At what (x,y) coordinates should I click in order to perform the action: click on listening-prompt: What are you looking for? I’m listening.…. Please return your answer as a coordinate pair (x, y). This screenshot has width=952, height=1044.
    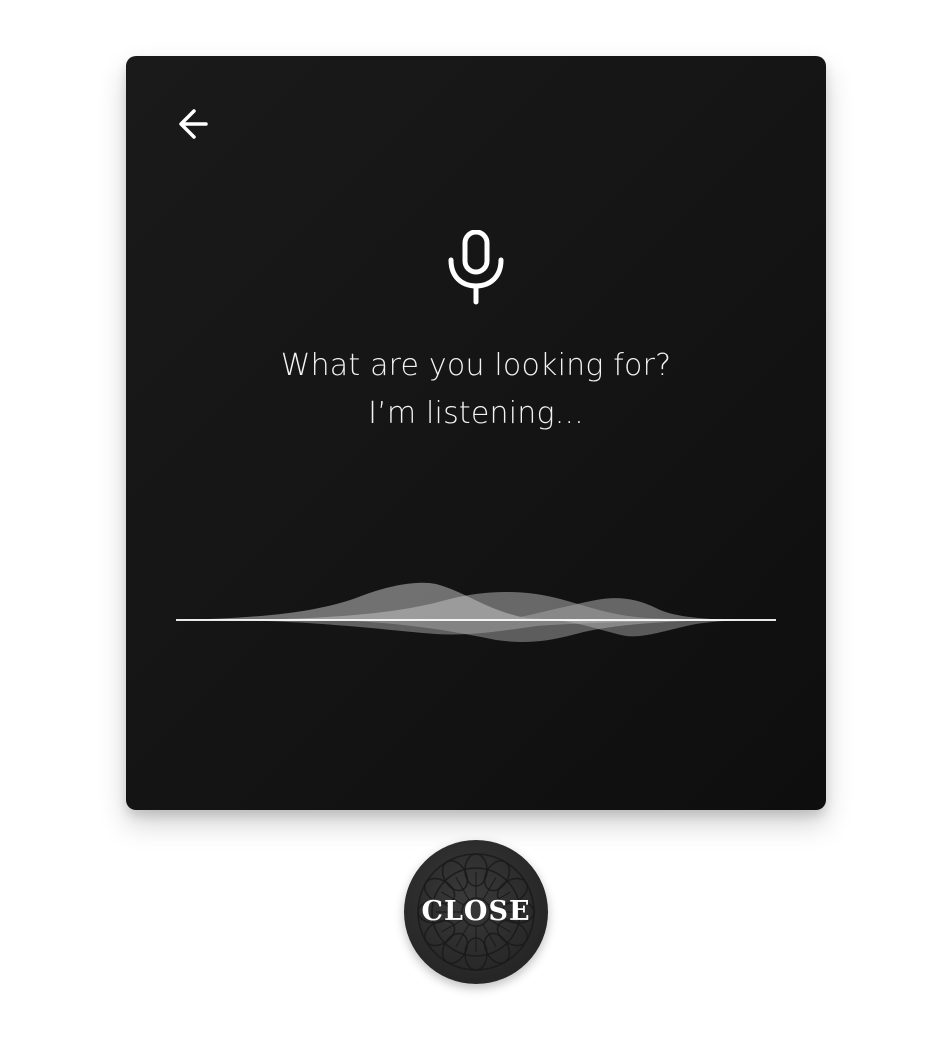
    Looking at the image, I should click on (476, 390).